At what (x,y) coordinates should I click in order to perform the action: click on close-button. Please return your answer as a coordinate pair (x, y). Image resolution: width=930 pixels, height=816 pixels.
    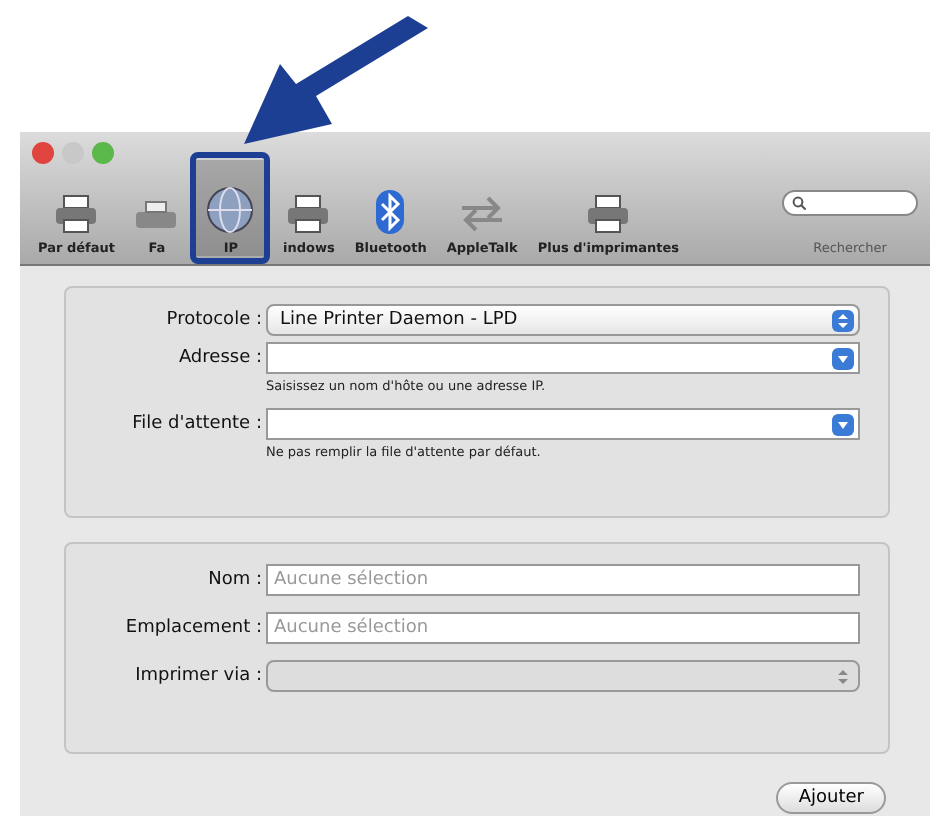
    Looking at the image, I should click on (43, 153).